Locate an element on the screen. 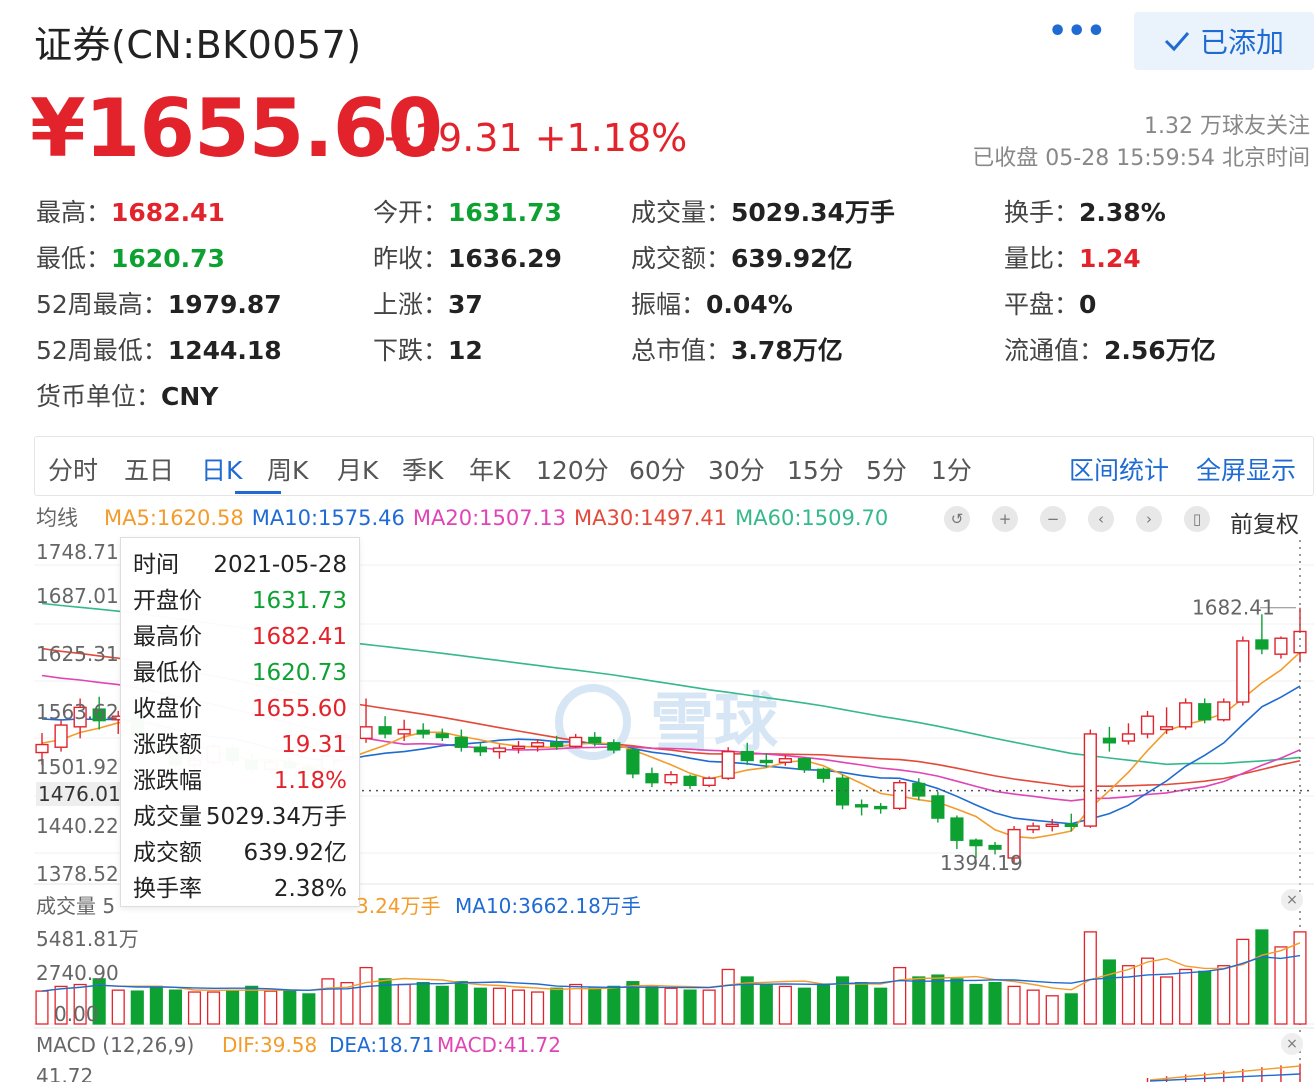 This screenshot has width=1314, height=1082. tooltip-row: 成交量 5029.34万手 is located at coordinates (240, 820).